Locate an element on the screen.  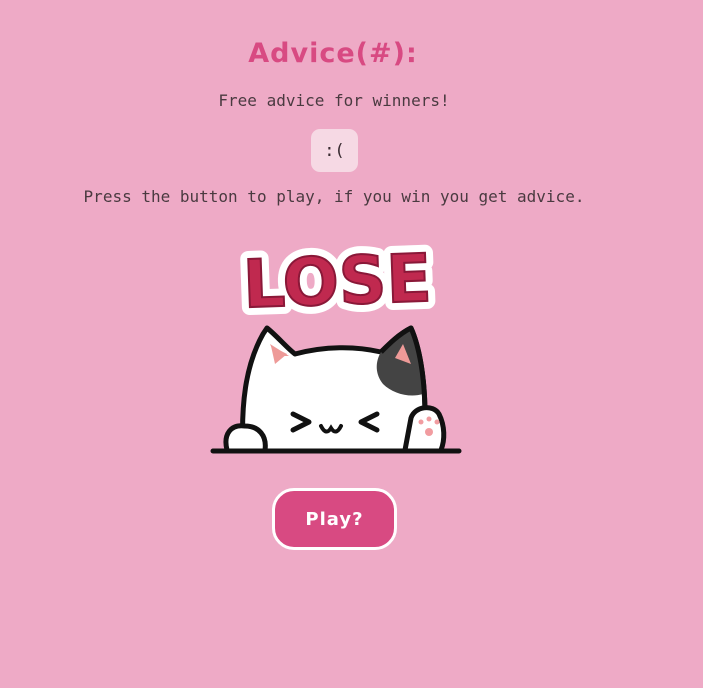
result-face: :( is located at coordinates (334, 150).